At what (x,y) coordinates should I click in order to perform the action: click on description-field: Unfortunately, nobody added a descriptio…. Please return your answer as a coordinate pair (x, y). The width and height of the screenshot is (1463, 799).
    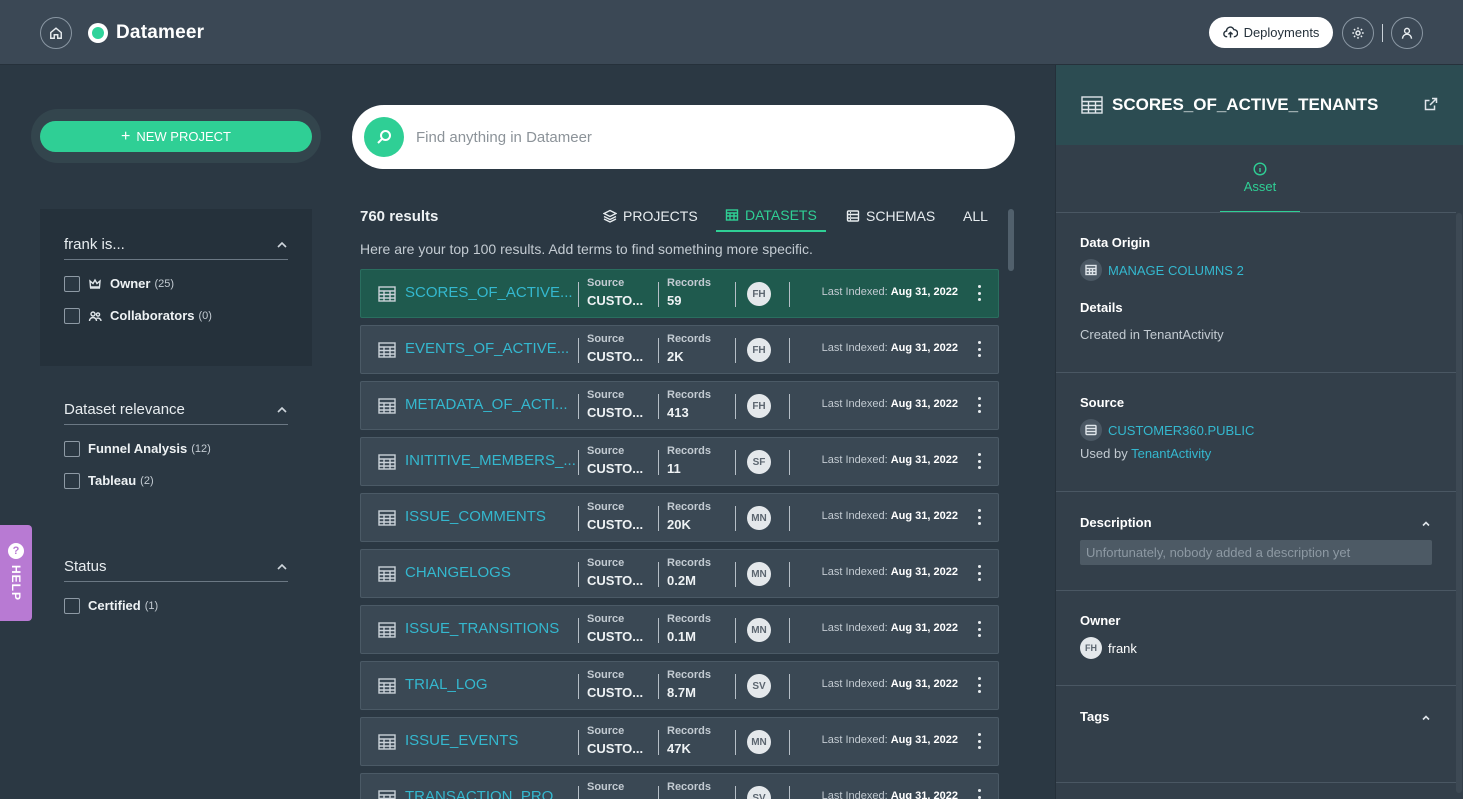
    Looking at the image, I should click on (1256, 552).